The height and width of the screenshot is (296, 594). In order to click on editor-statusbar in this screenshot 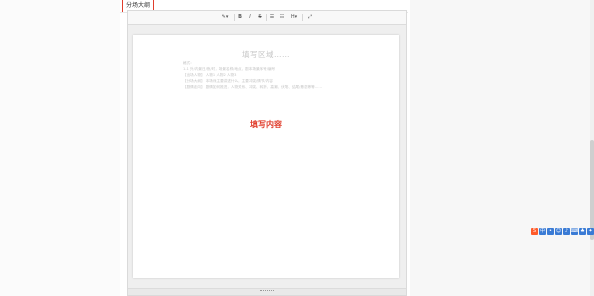, I will do `click(267, 291)`.